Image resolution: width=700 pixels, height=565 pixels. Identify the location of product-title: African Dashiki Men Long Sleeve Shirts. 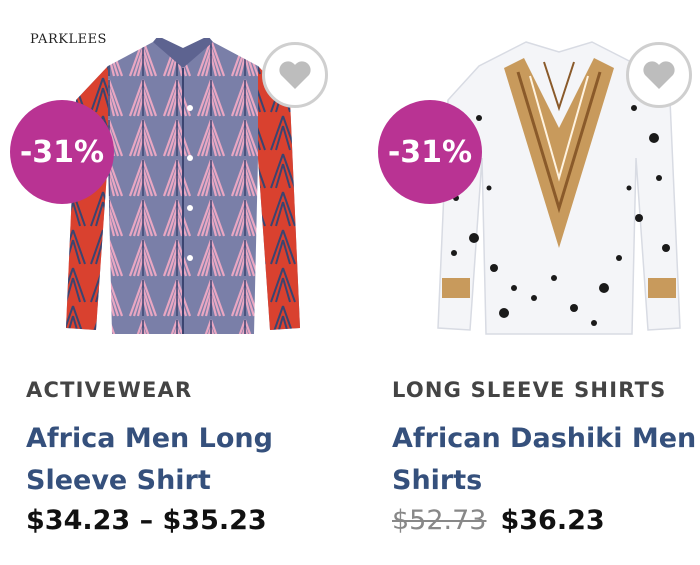
(546, 460).